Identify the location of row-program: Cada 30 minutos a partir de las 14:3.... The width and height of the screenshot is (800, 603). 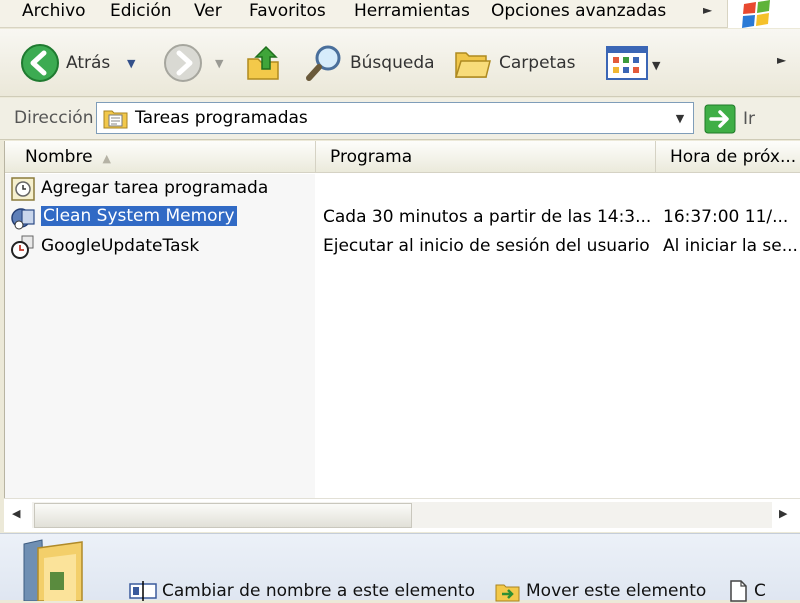
(487, 217).